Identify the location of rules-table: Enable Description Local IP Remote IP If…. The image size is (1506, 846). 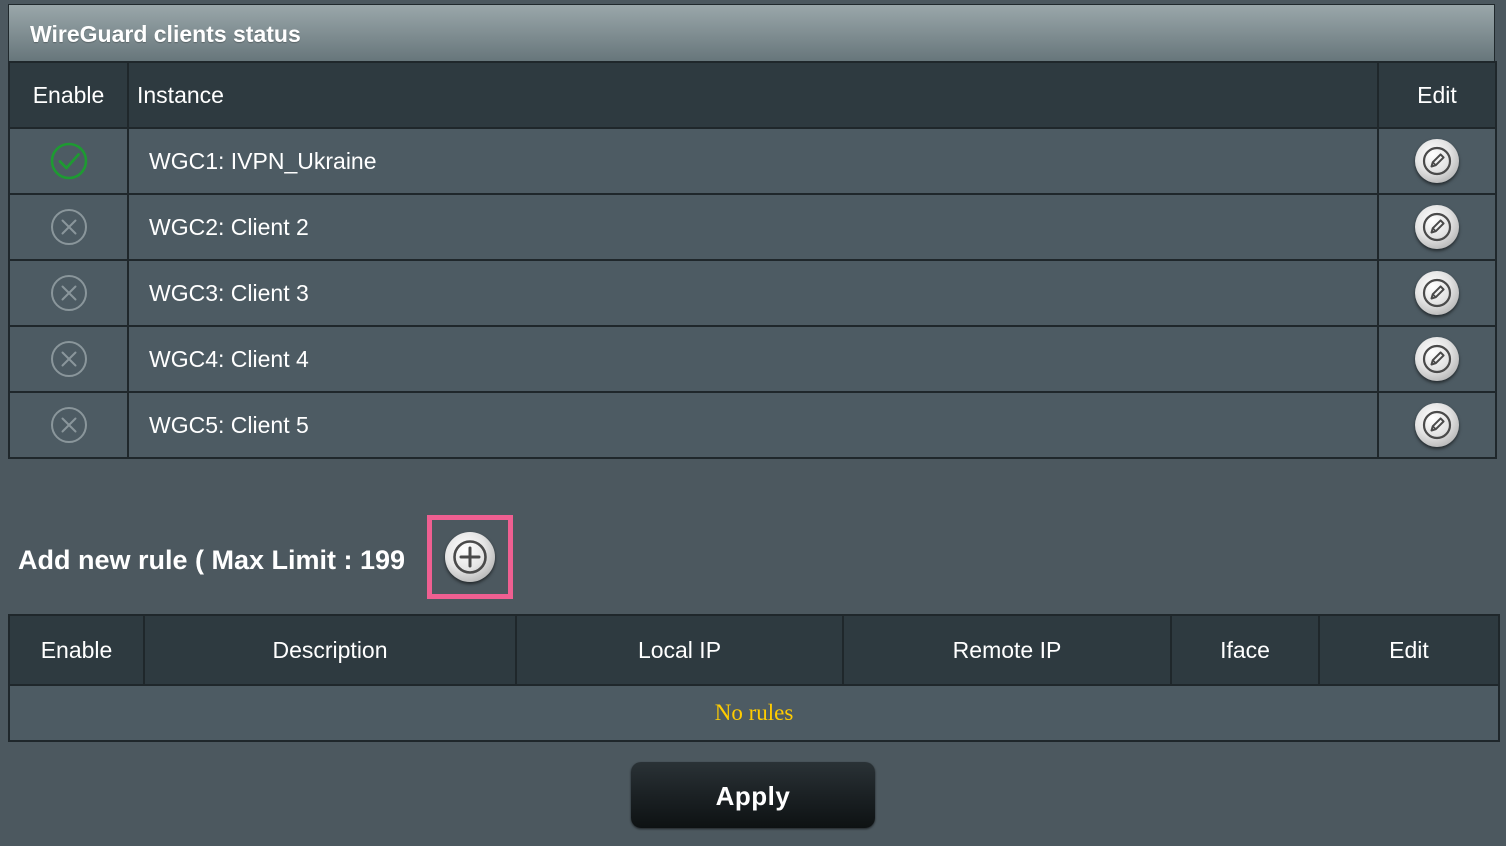
(754, 678).